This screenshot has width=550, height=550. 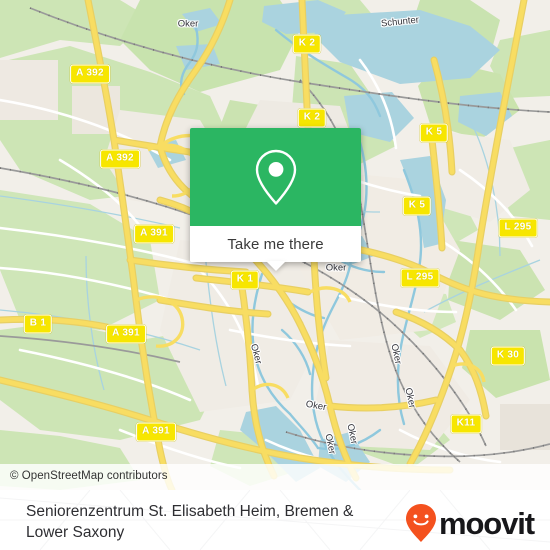 What do you see at coordinates (486, 523) in the screenshot?
I see `moovit-wordmark: moovit` at bounding box center [486, 523].